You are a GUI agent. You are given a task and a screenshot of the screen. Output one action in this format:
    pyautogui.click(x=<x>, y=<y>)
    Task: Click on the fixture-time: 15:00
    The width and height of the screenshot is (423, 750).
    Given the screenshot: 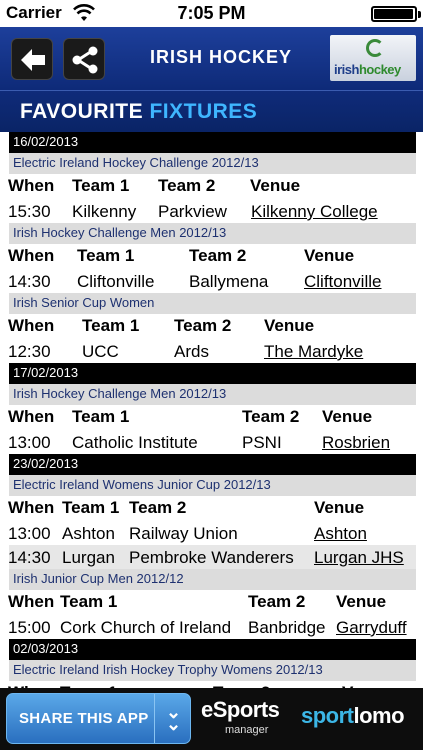 What is the action you would take?
    pyautogui.click(x=29, y=627)
    